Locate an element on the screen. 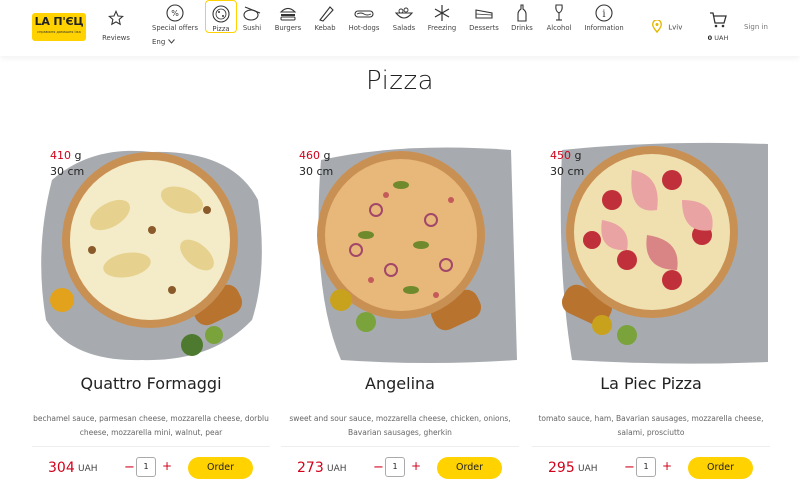  product-name: Quattro Formaggi is located at coordinates (151, 383).